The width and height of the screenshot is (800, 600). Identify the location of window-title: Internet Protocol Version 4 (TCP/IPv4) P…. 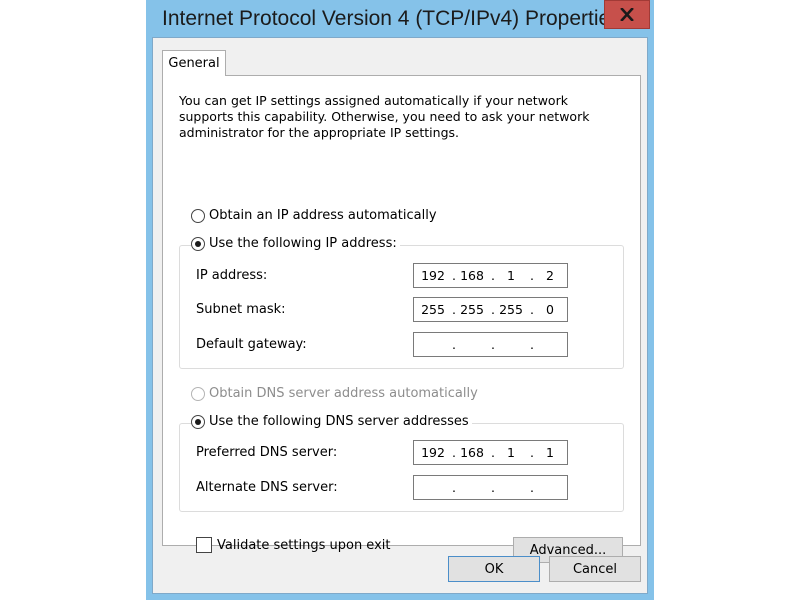
(391, 18).